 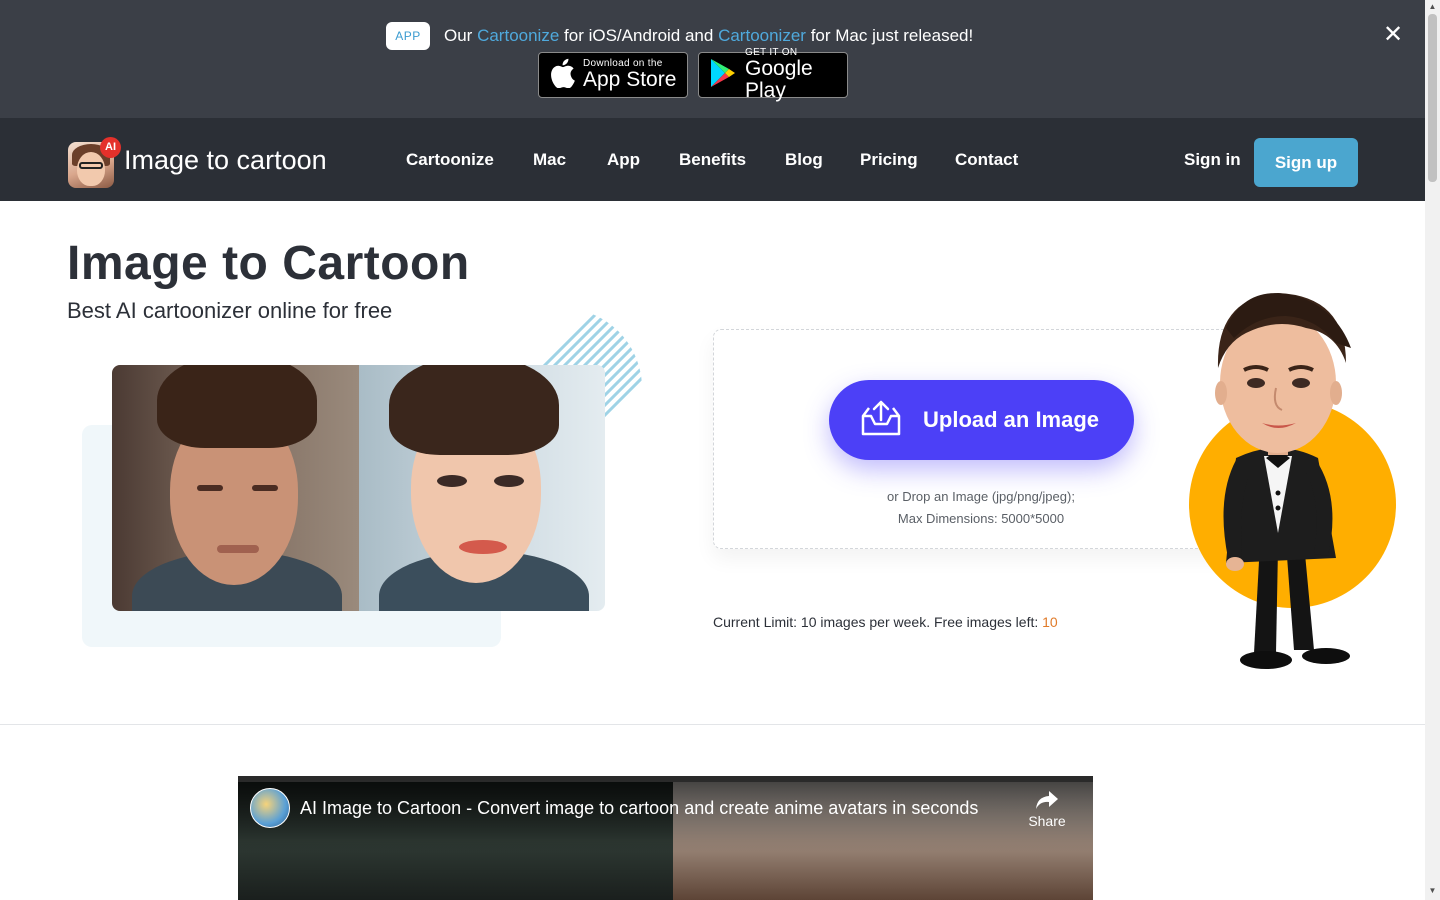 What do you see at coordinates (1283, 481) in the screenshot?
I see `cartoon-character-illustration` at bounding box center [1283, 481].